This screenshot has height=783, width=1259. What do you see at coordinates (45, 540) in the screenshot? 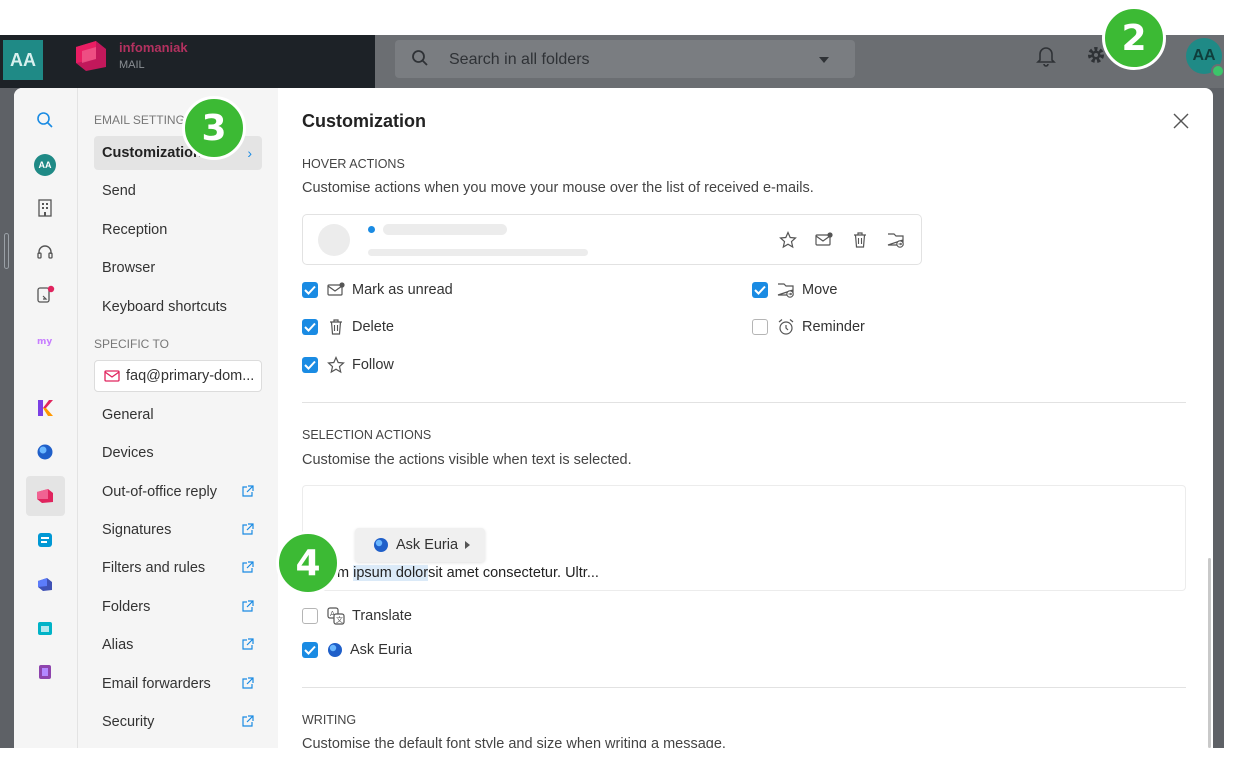
I see `kdrive-icon` at bounding box center [45, 540].